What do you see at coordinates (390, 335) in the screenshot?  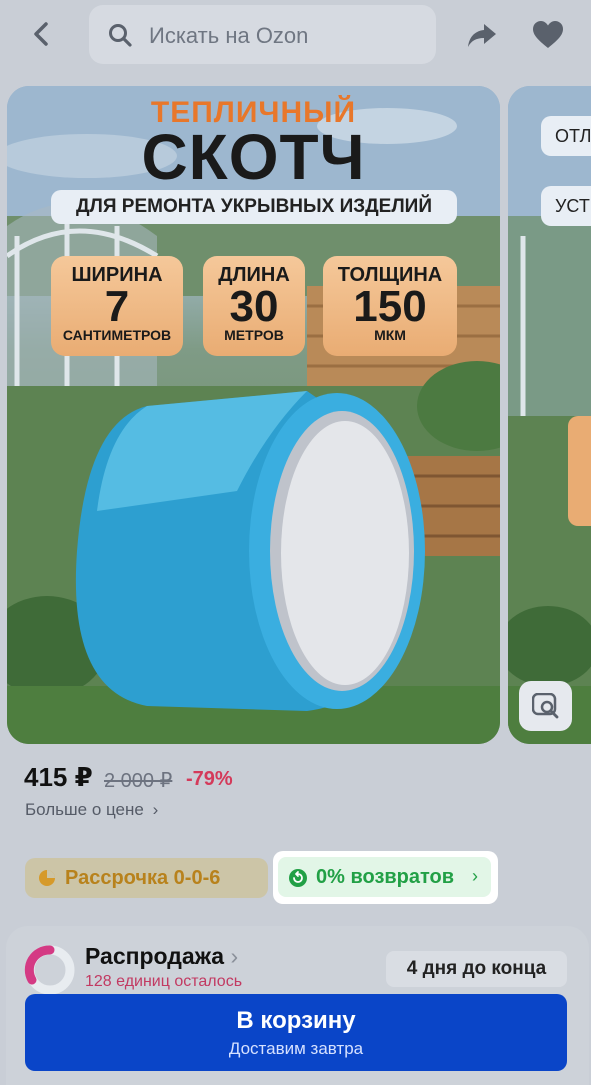 I see `spec-unit: МКМ` at bounding box center [390, 335].